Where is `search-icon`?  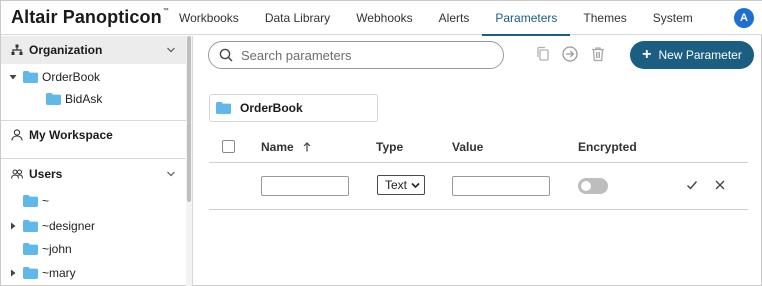 search-icon is located at coordinates (226, 55).